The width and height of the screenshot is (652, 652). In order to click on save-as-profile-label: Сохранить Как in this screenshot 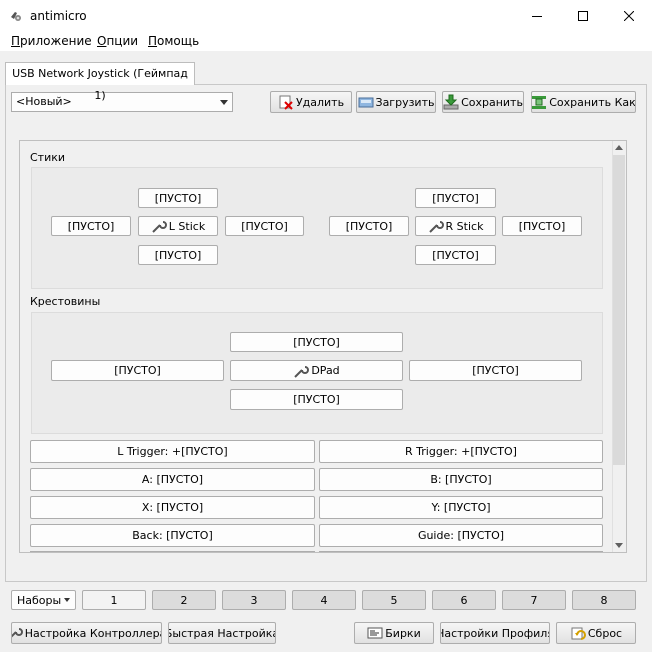, I will do `click(592, 102)`.